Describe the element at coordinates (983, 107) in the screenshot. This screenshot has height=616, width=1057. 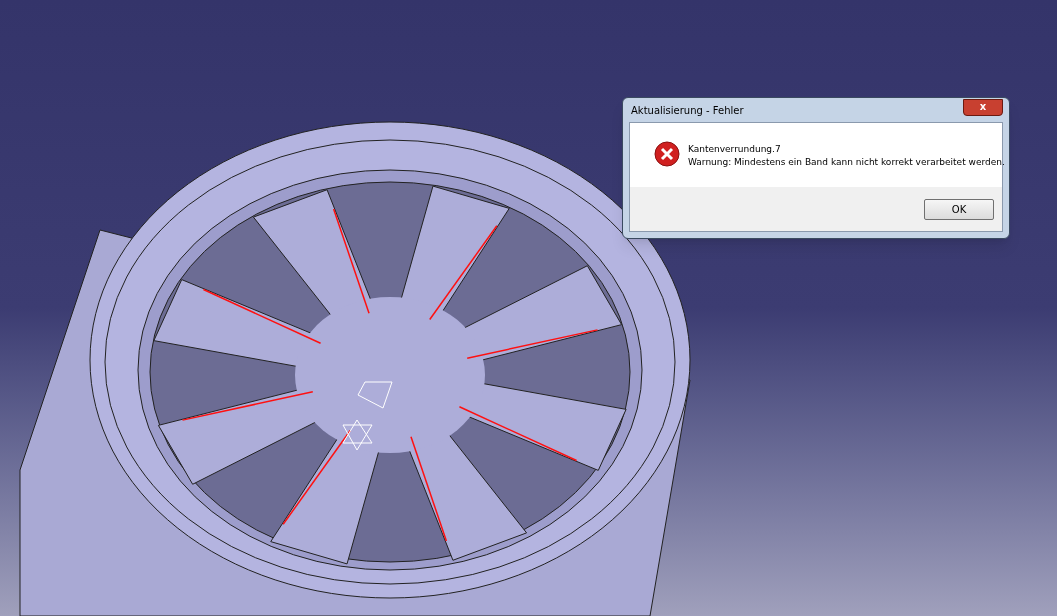
I see `close-button: x` at that location.